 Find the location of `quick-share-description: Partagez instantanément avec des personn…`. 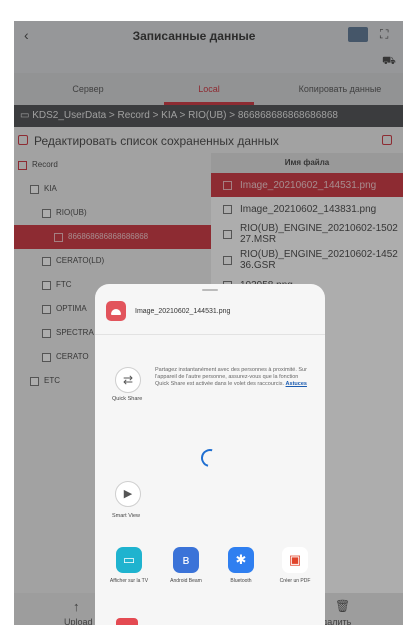

quick-share-description: Partagez instantanément avec des personn… is located at coordinates (233, 377).